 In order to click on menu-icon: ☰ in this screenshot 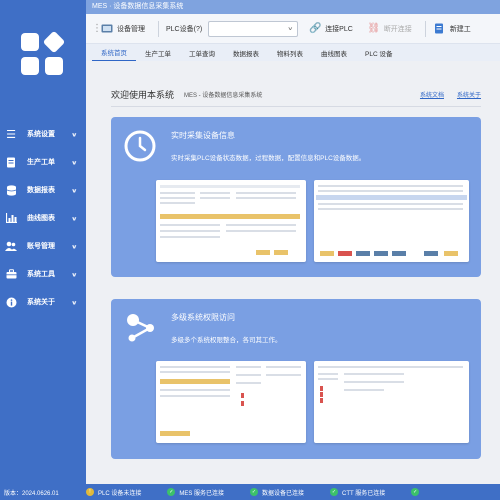, I will do `click(11, 134)`.